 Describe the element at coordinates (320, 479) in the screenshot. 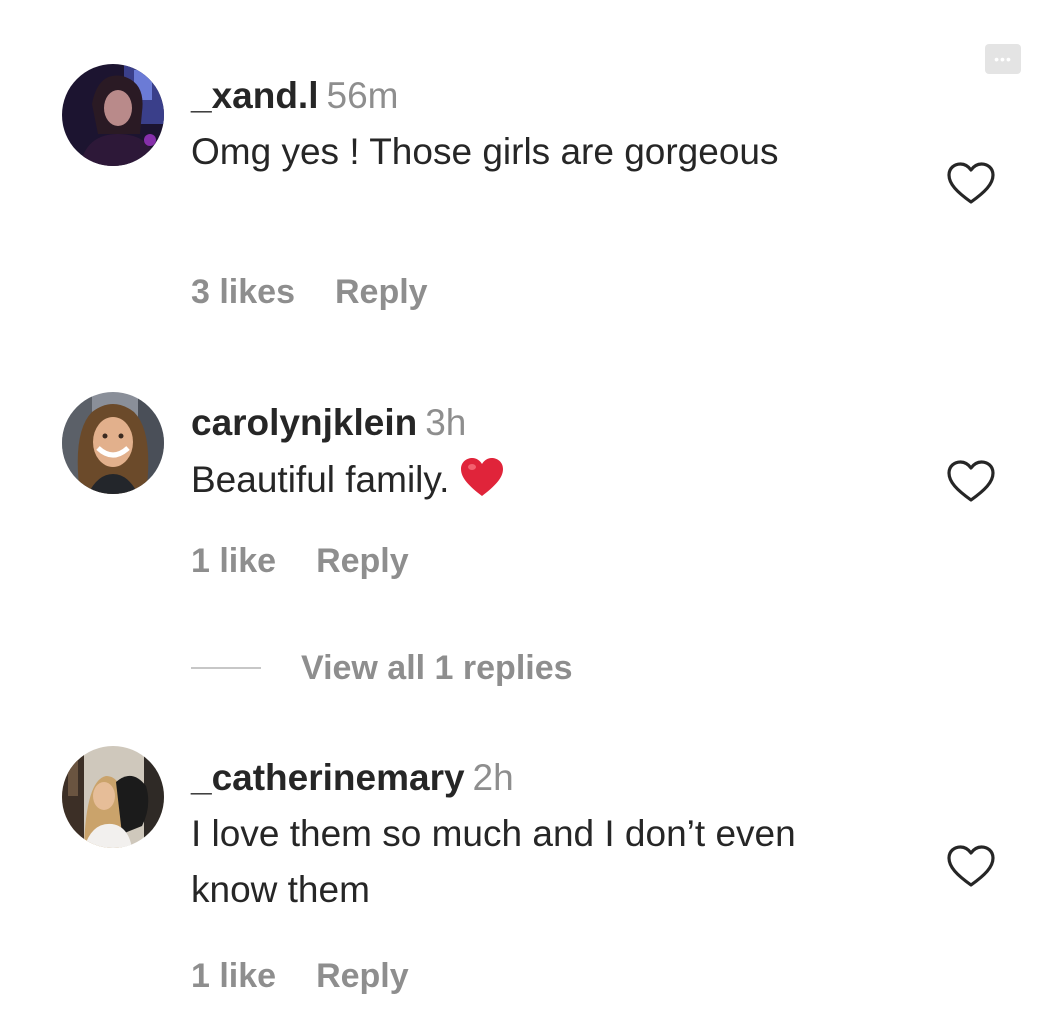

I see `comment-text-content: Beautiful family.` at that location.